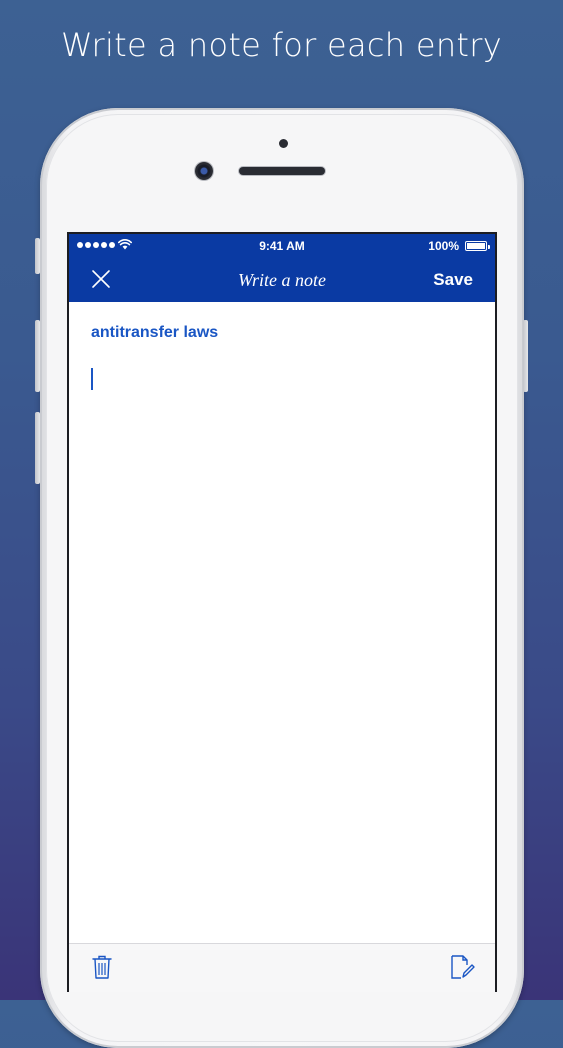 This screenshot has height=1048, width=563. Describe the element at coordinates (204, 171) in the screenshot. I see `front-camera` at that location.